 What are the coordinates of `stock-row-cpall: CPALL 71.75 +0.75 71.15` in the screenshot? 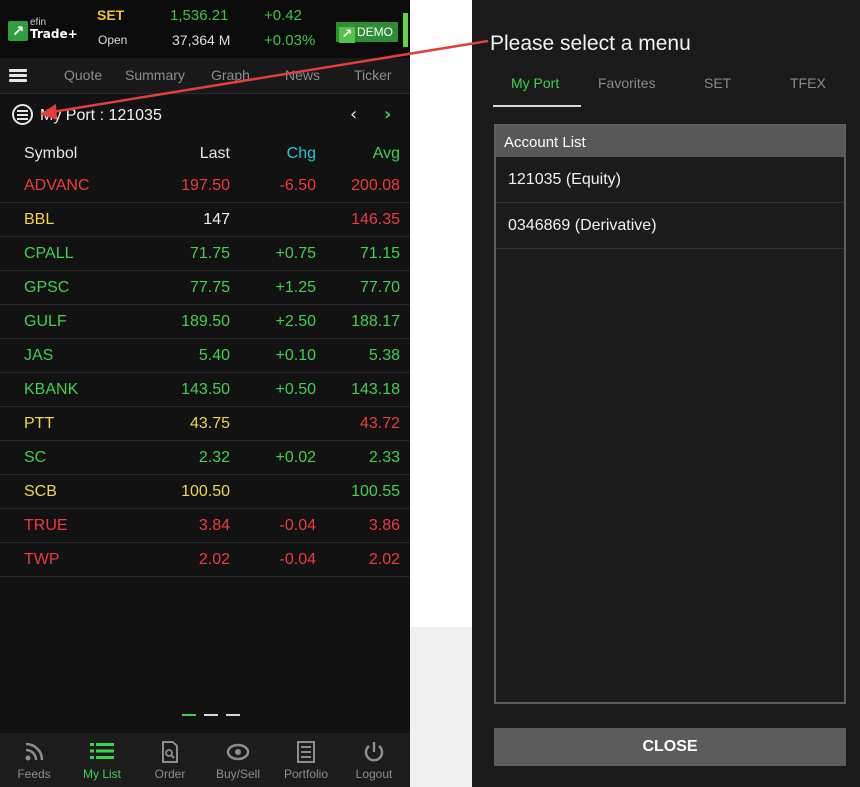 It's located at (205, 254).